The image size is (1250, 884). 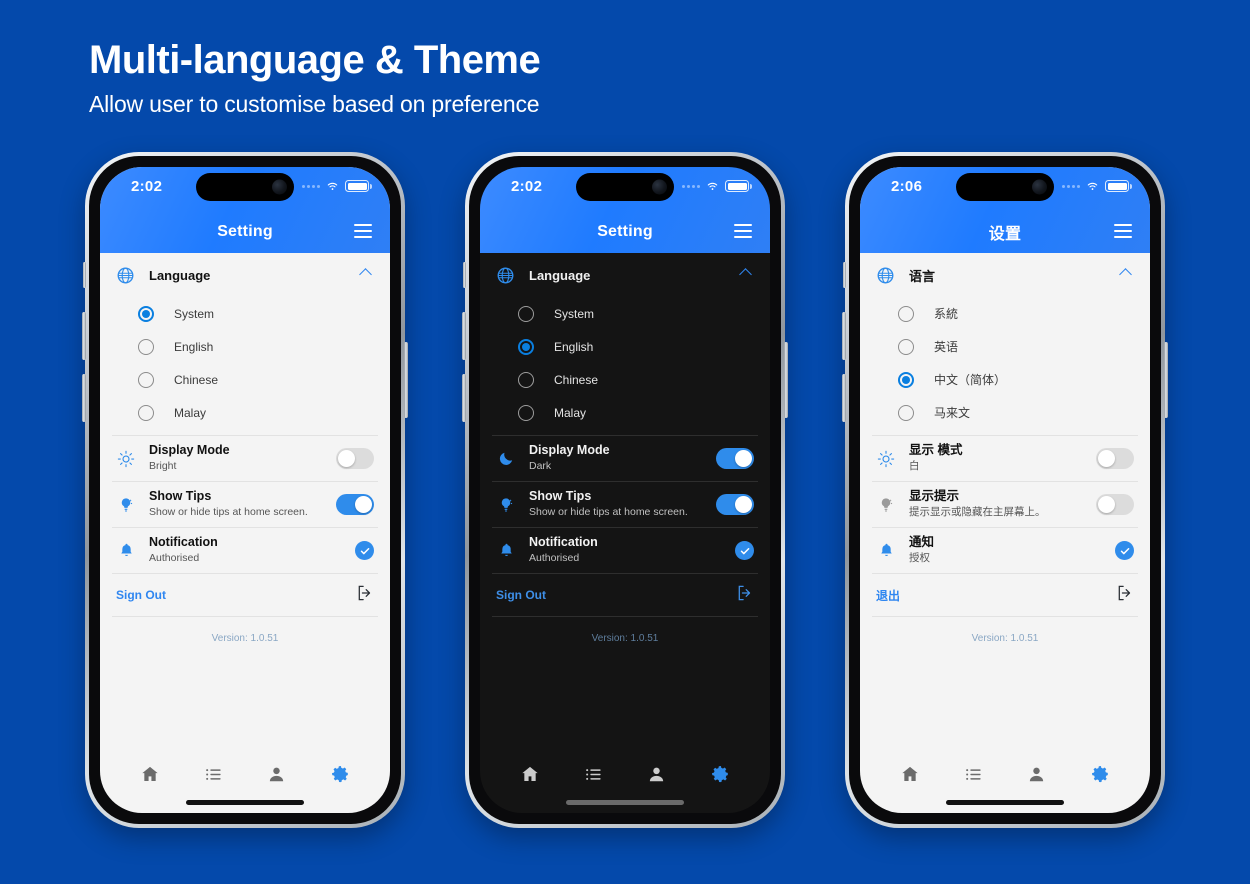 What do you see at coordinates (1092, 186) in the screenshot?
I see `wifi-icon` at bounding box center [1092, 186].